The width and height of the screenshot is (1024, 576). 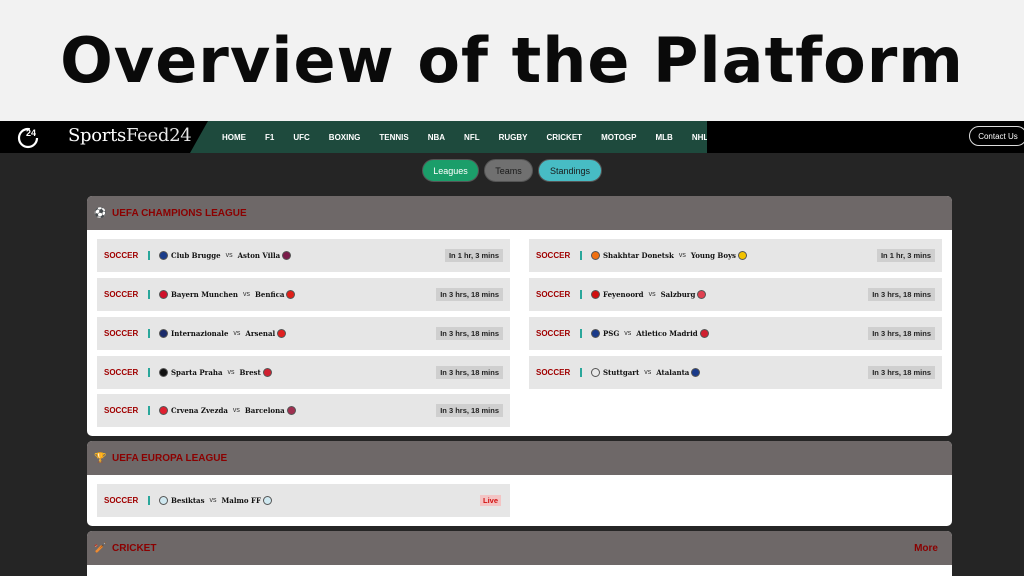 What do you see at coordinates (632, 255) in the screenshot?
I see `home-team: Shakhtar Donetsk` at bounding box center [632, 255].